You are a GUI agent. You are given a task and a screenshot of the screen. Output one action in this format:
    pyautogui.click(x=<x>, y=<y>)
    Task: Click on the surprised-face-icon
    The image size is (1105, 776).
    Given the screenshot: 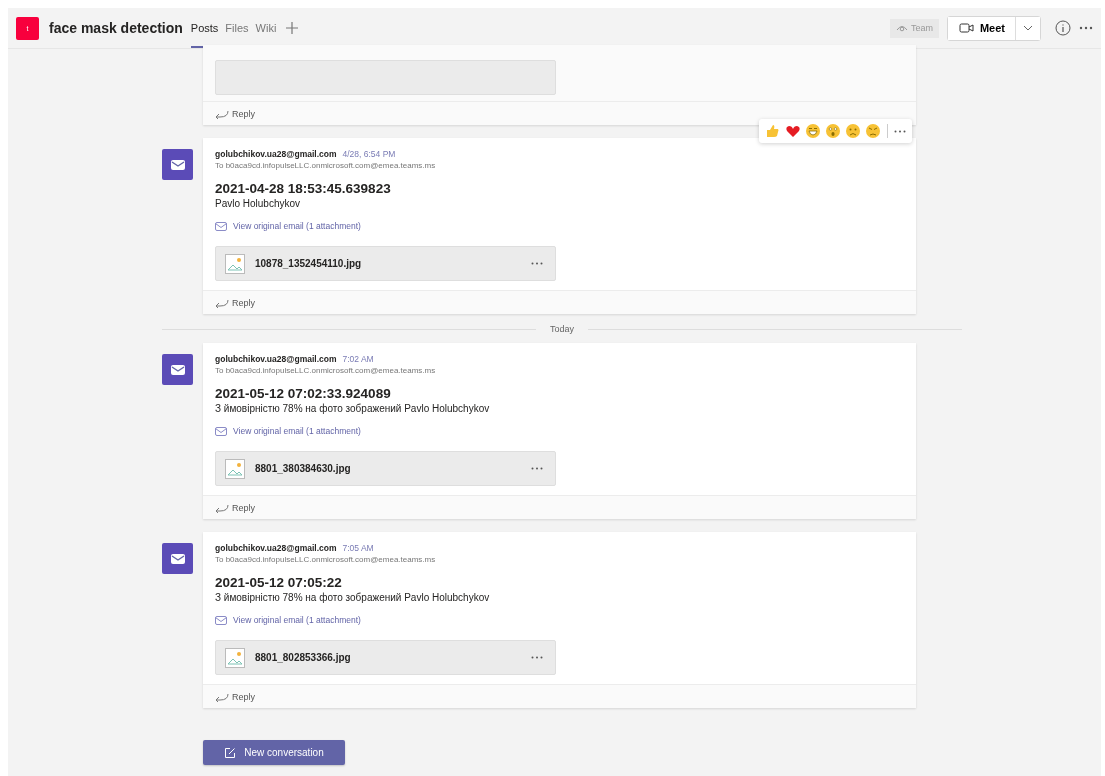 What is the action you would take?
    pyautogui.click(x=833, y=131)
    